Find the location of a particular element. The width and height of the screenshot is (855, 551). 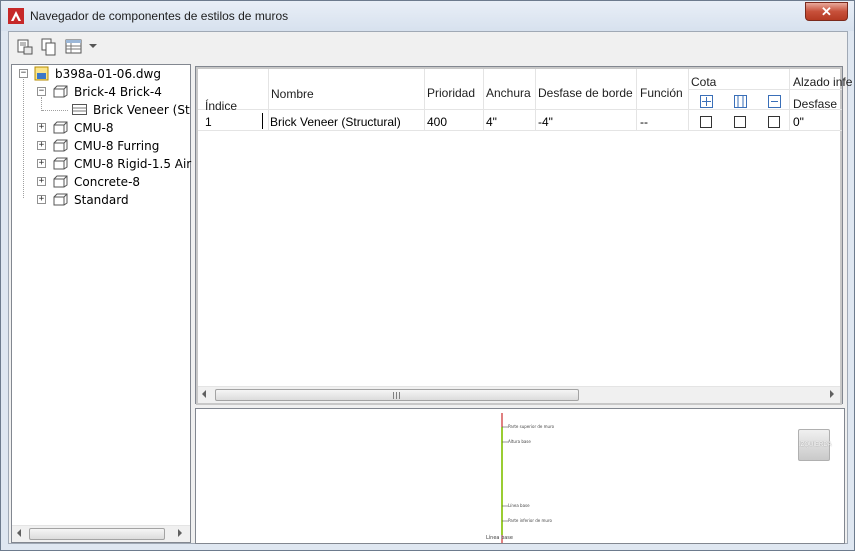

tree-item-label: Standard is located at coordinates (101, 200).